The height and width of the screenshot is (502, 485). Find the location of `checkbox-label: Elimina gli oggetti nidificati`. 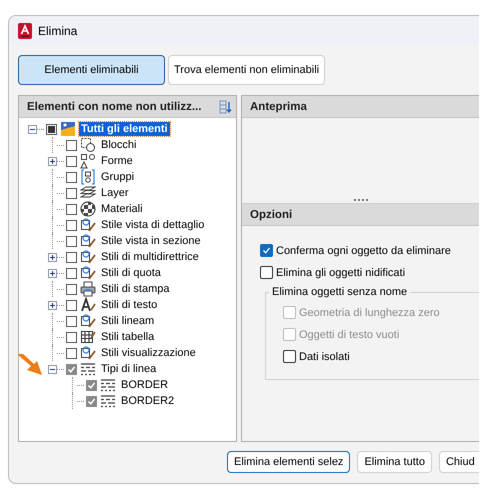

checkbox-label: Elimina gli oggetti nidificati is located at coordinates (341, 272).